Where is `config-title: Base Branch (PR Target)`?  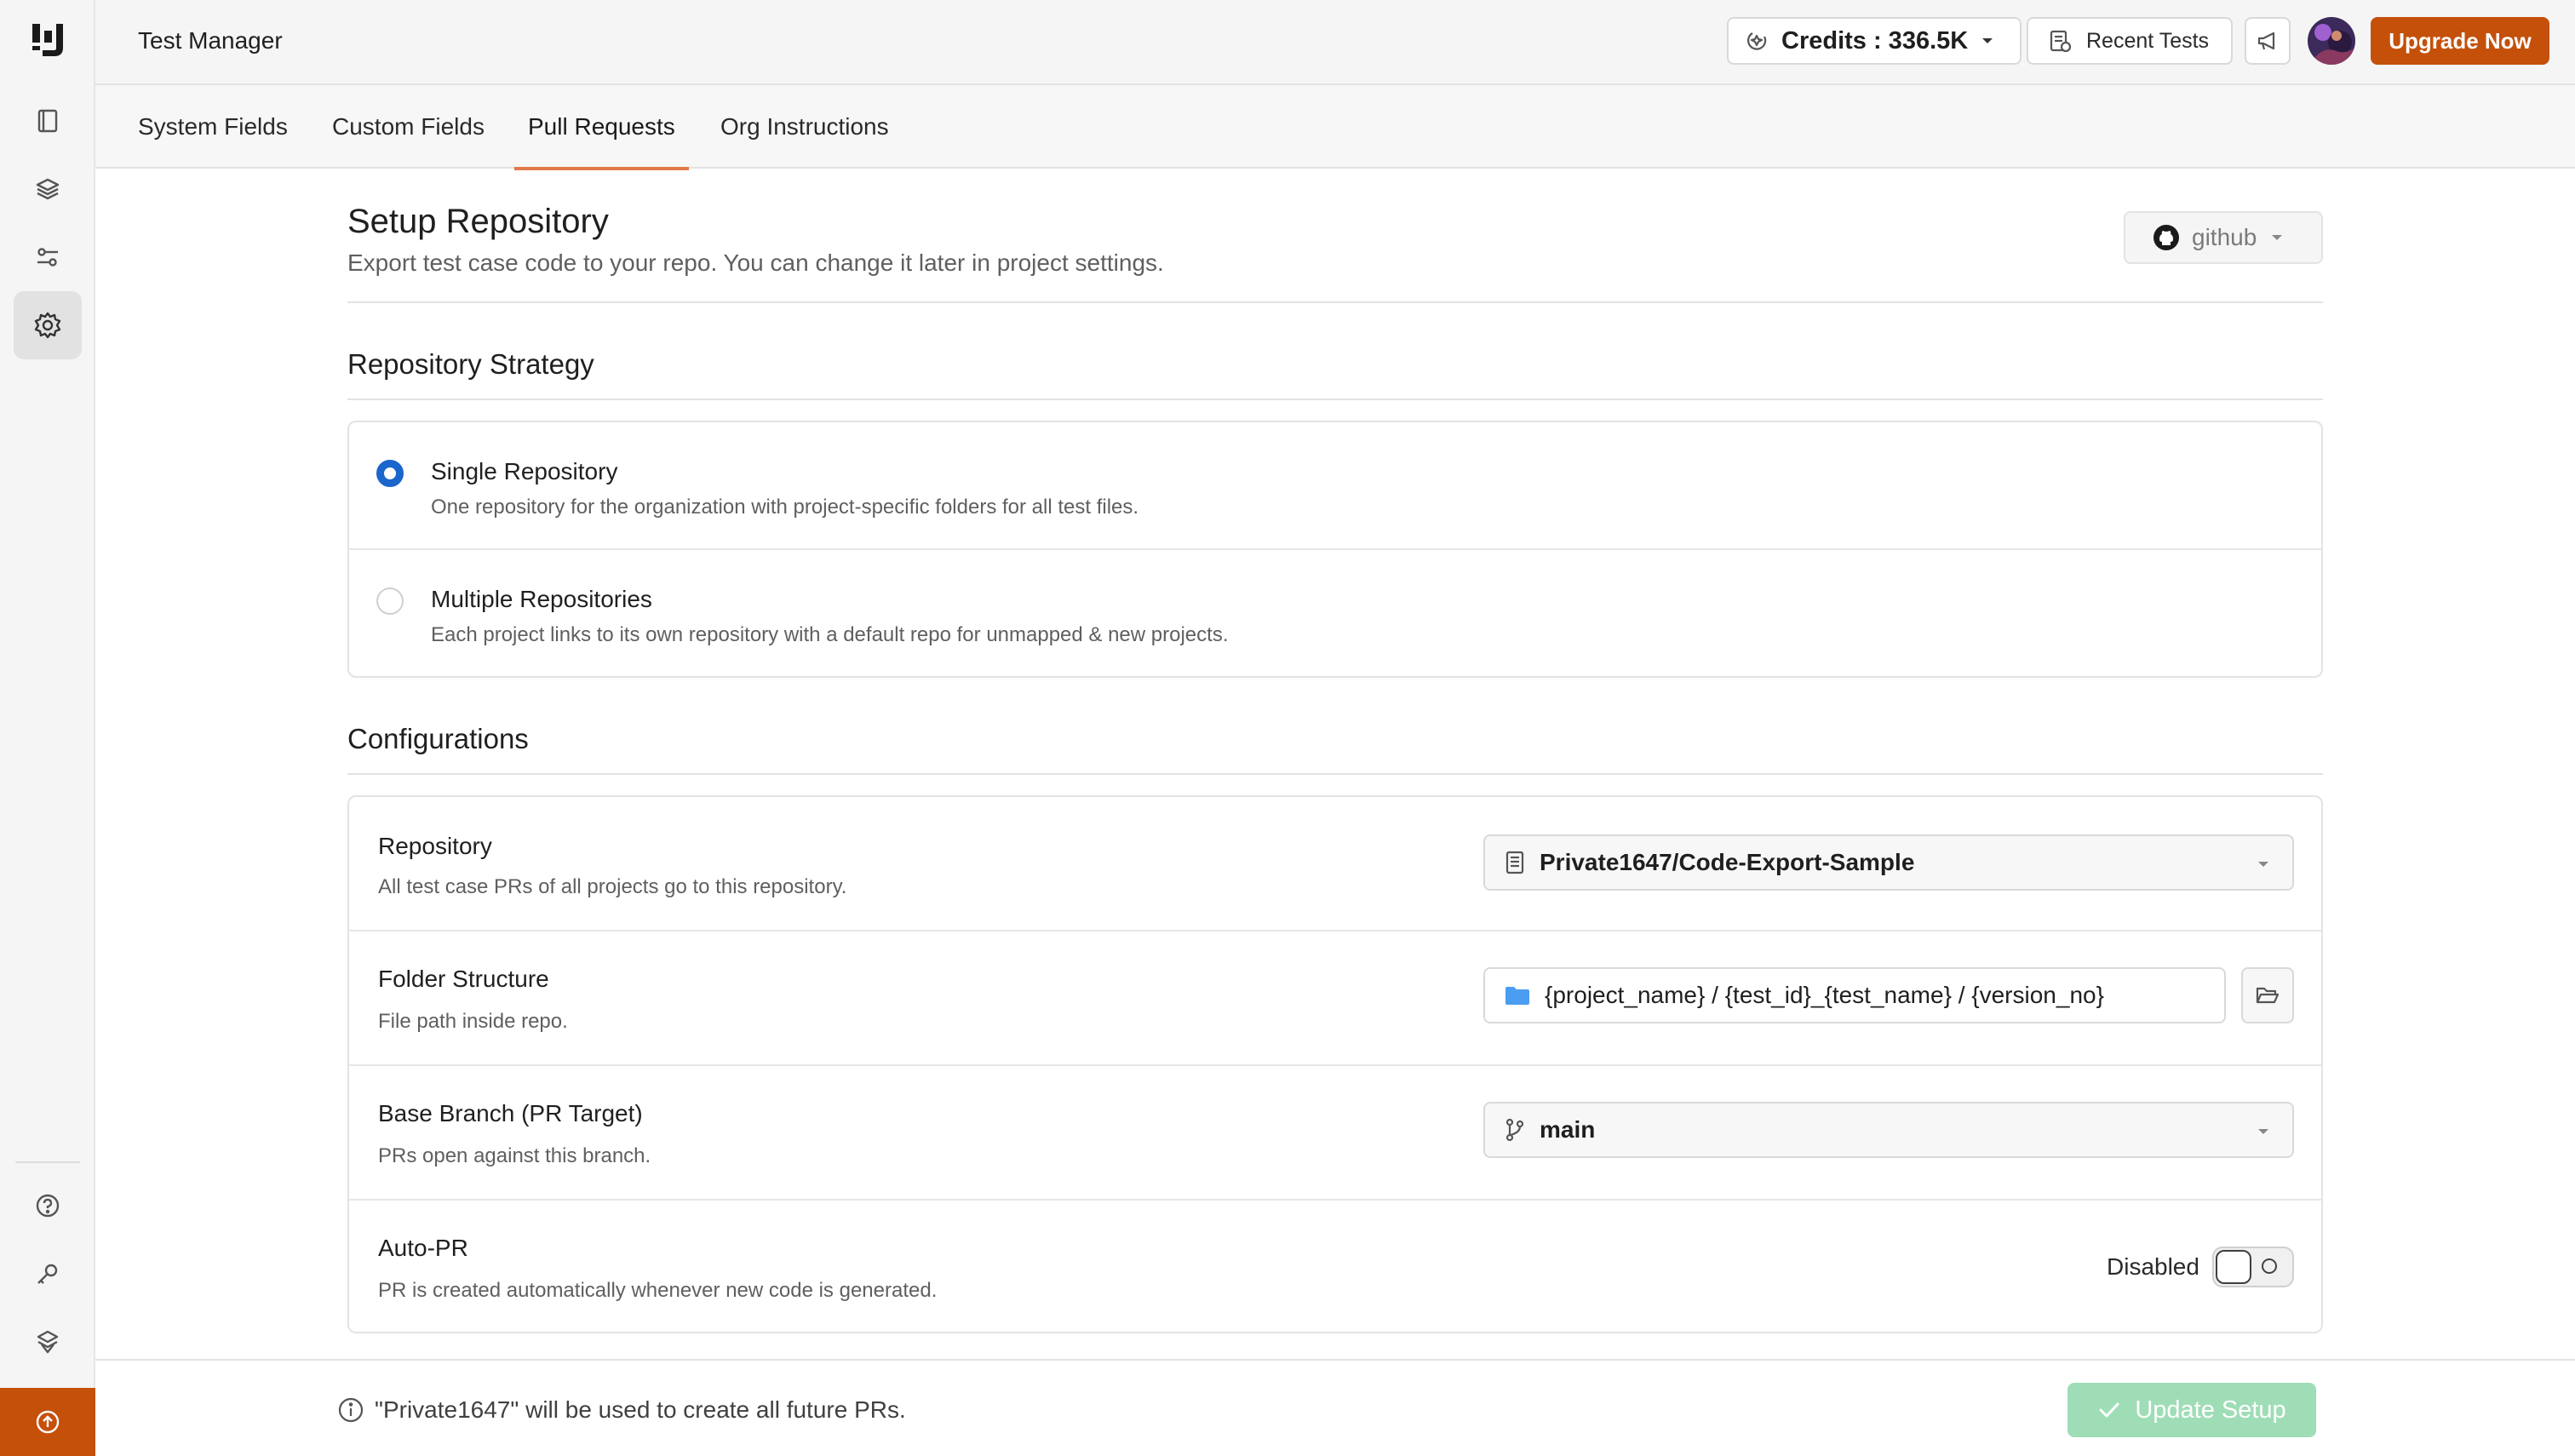 config-title: Base Branch (PR Target) is located at coordinates (510, 1113).